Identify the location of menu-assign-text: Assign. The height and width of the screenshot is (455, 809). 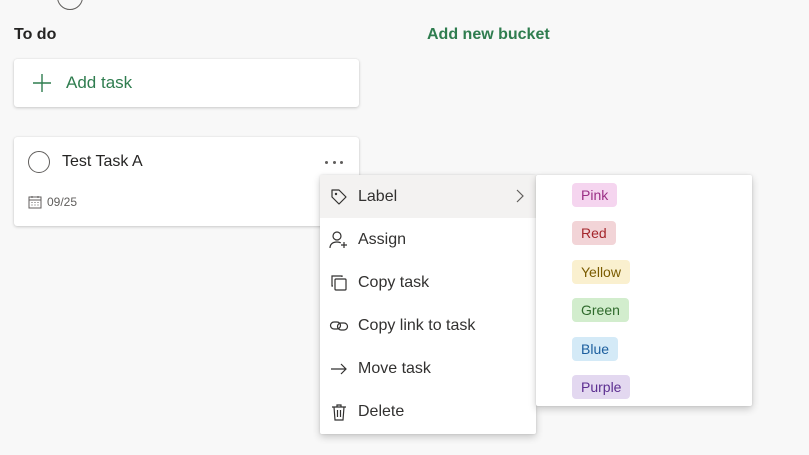
(382, 239).